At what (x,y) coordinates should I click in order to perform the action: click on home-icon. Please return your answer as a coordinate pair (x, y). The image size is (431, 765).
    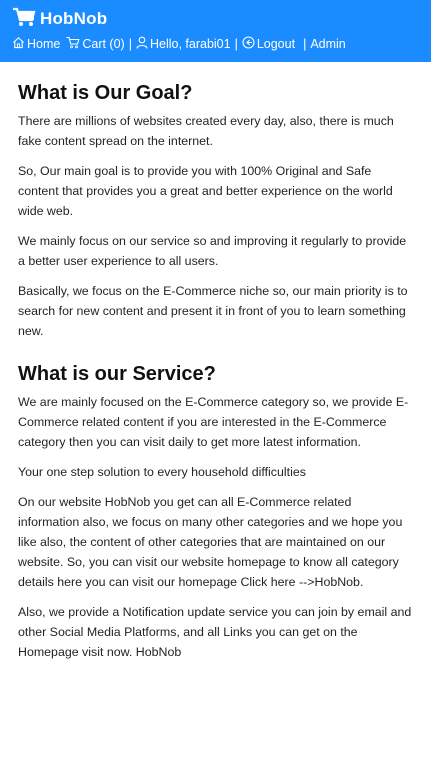
    Looking at the image, I should click on (19, 44).